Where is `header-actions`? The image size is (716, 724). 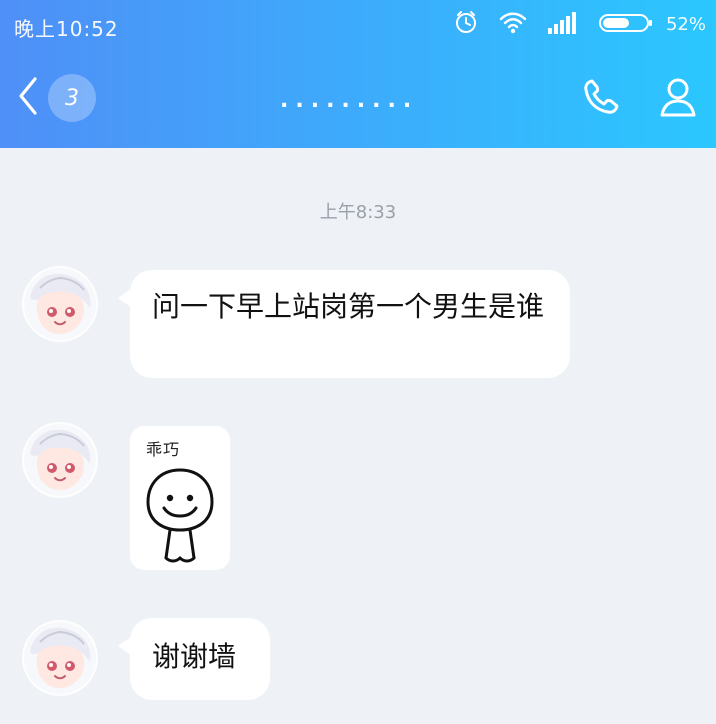 header-actions is located at coordinates (639, 99).